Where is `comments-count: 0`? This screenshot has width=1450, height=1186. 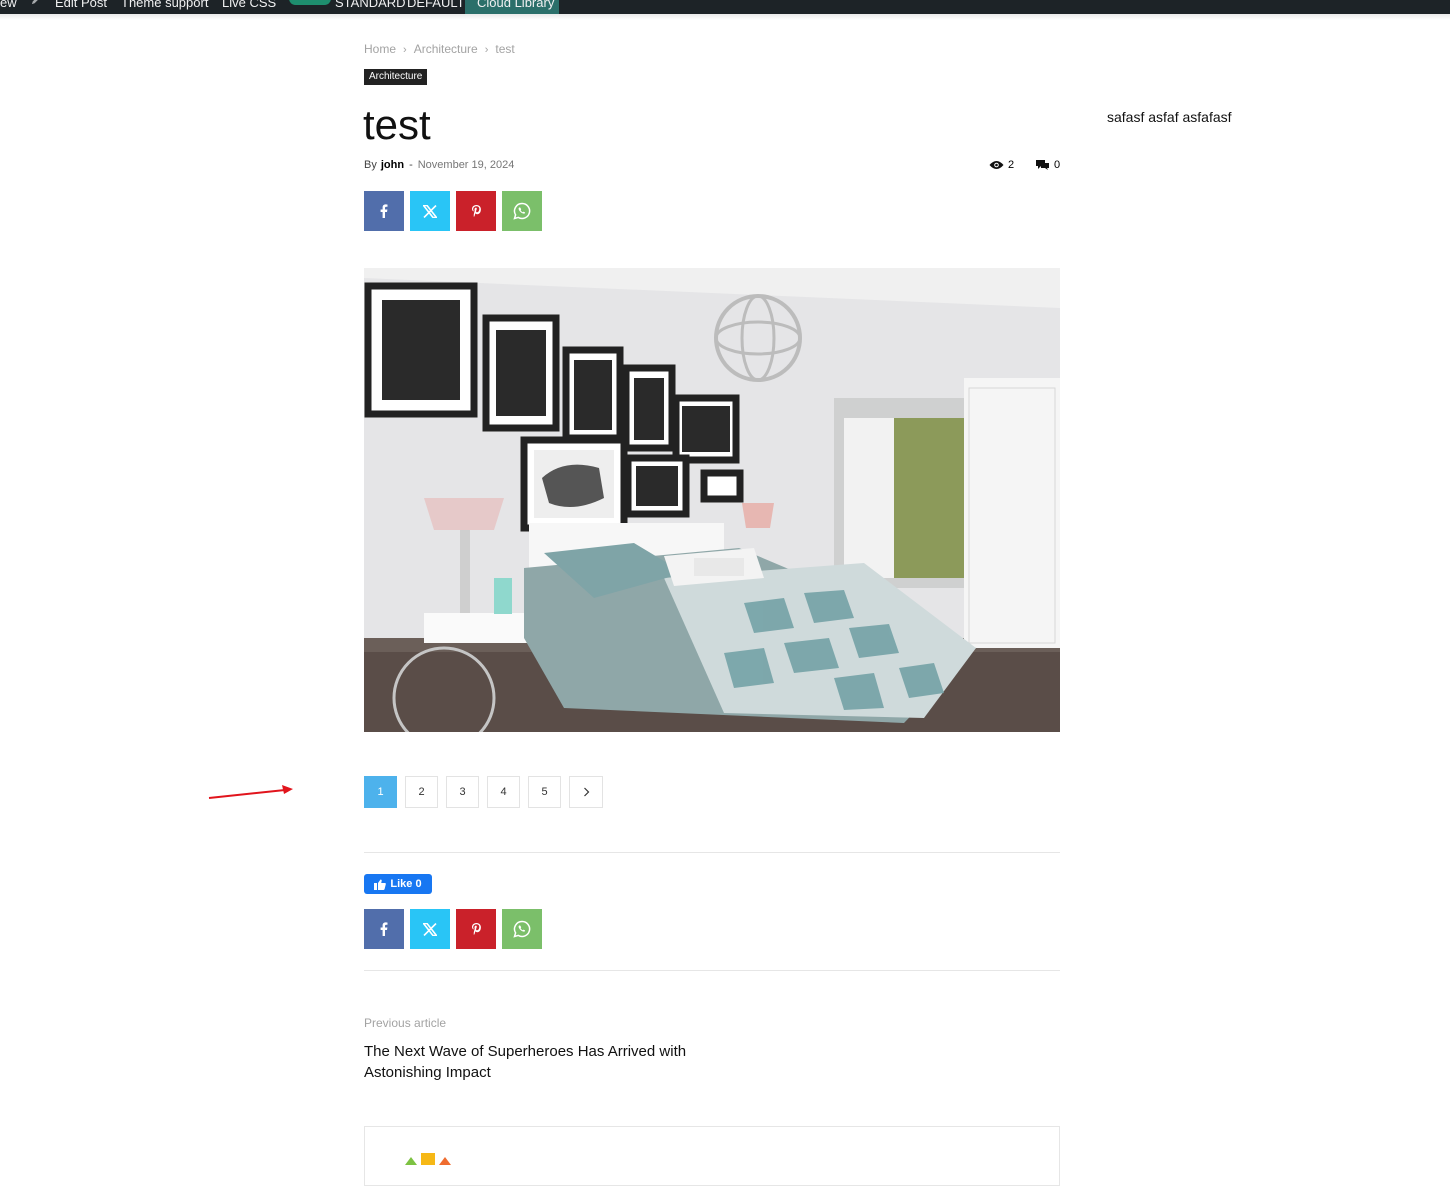 comments-count: 0 is located at coordinates (1048, 165).